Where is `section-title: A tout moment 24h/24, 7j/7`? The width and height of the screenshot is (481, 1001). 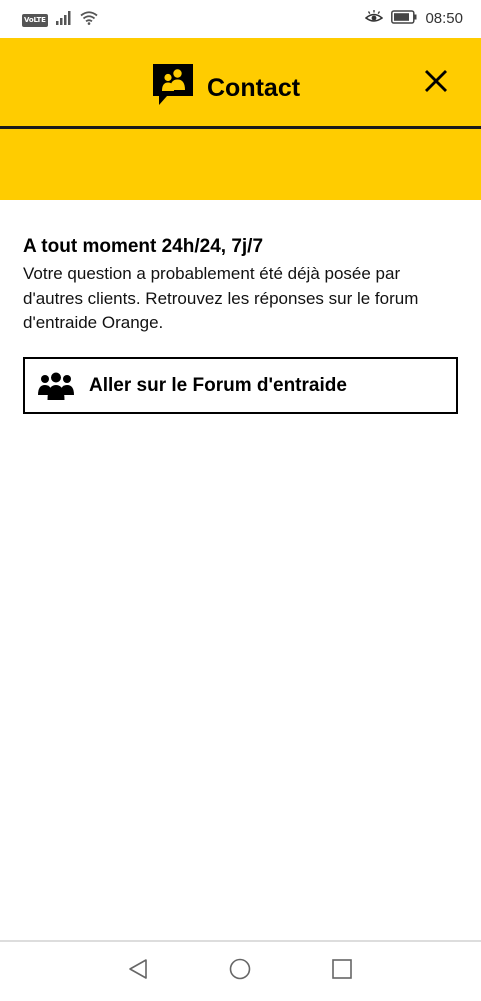 section-title: A tout moment 24h/24, 7j/7 is located at coordinates (143, 246).